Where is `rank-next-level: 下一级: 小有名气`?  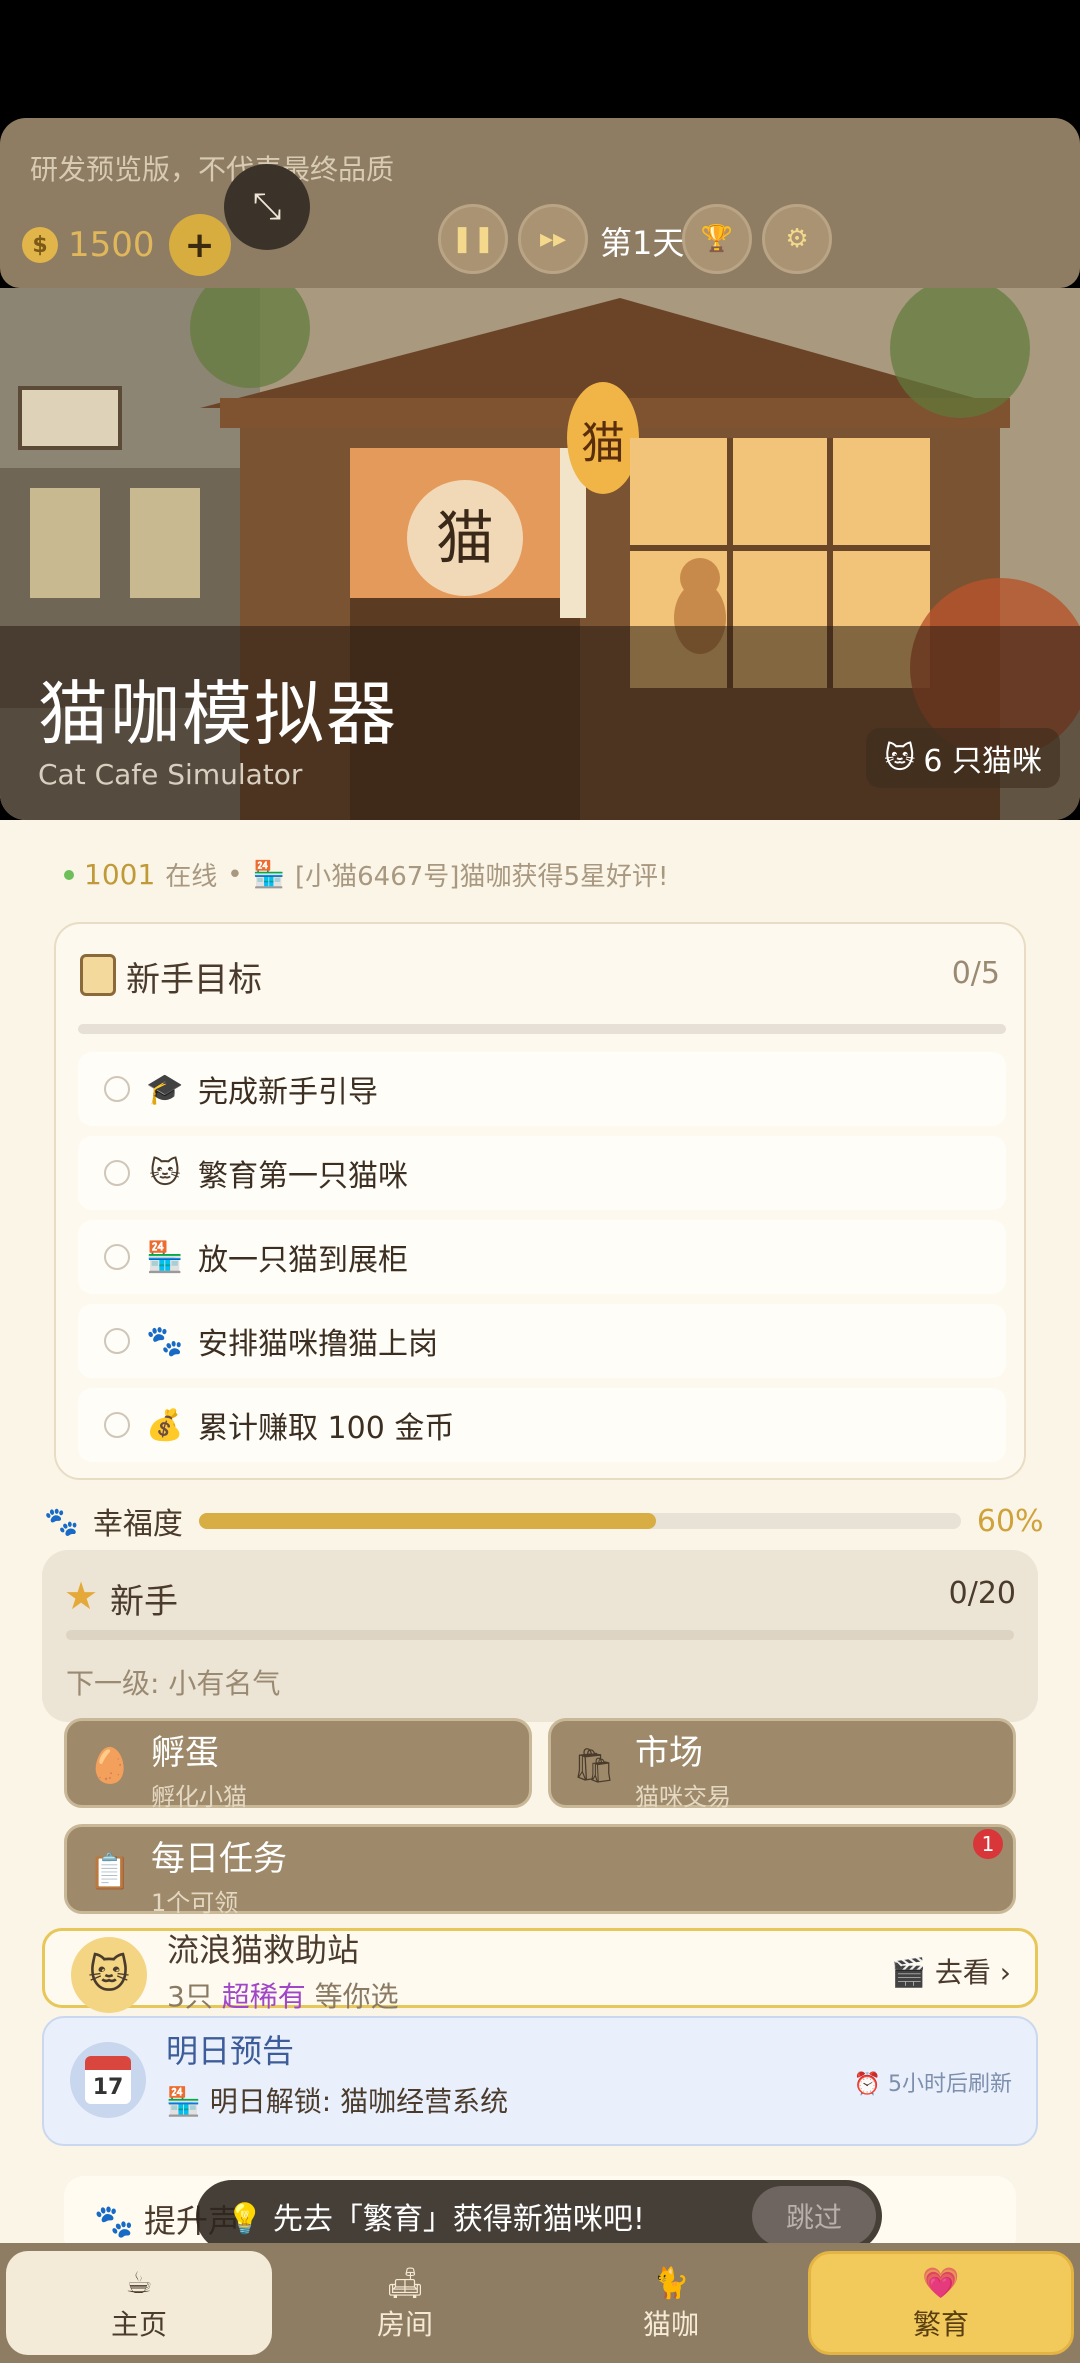 rank-next-level: 下一级: 小有名气 is located at coordinates (173, 1683).